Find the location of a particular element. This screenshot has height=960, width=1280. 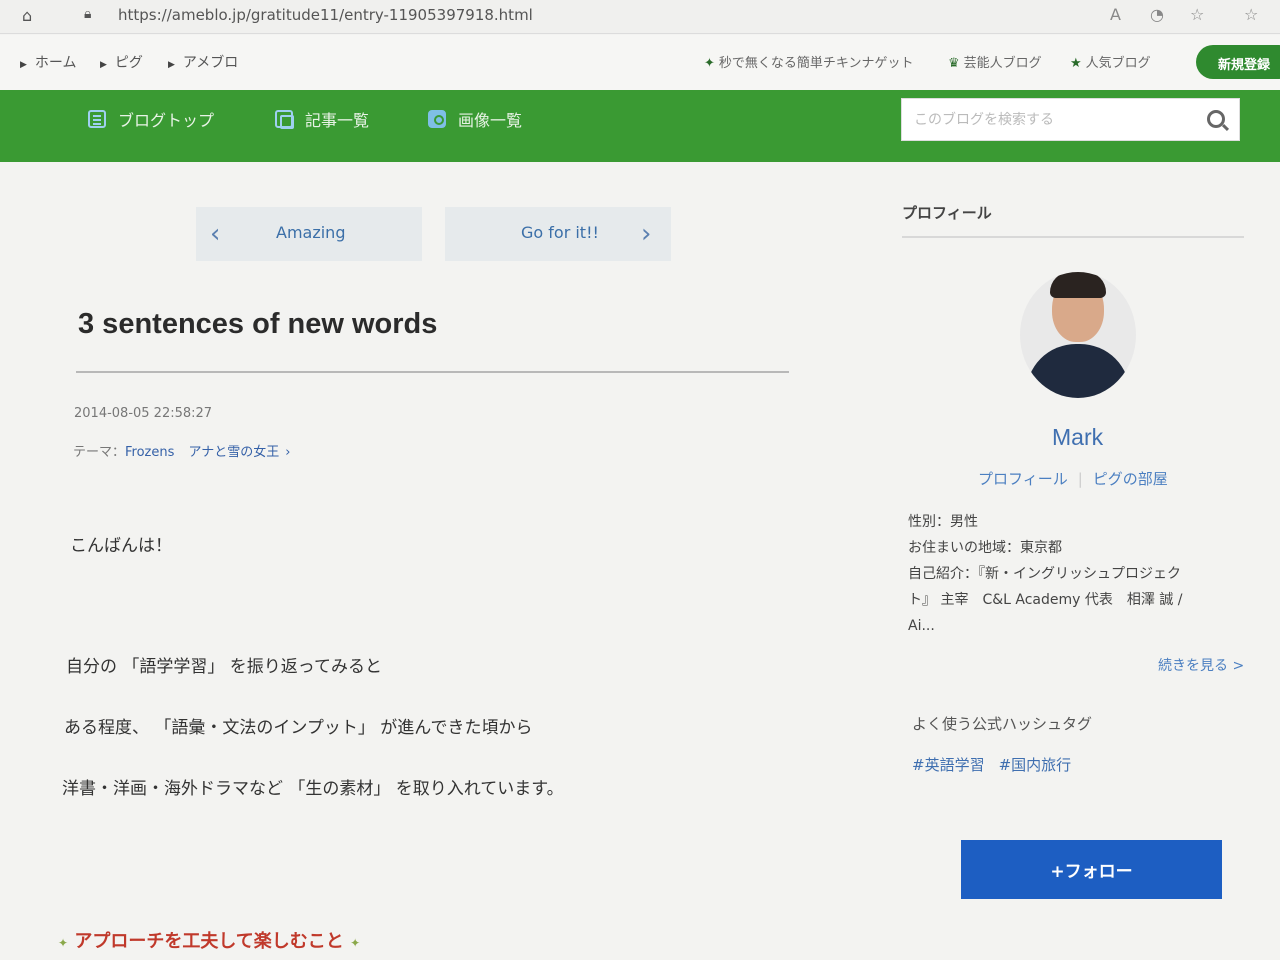

crumb-home: ▶ ホーム is located at coordinates (48, 62).